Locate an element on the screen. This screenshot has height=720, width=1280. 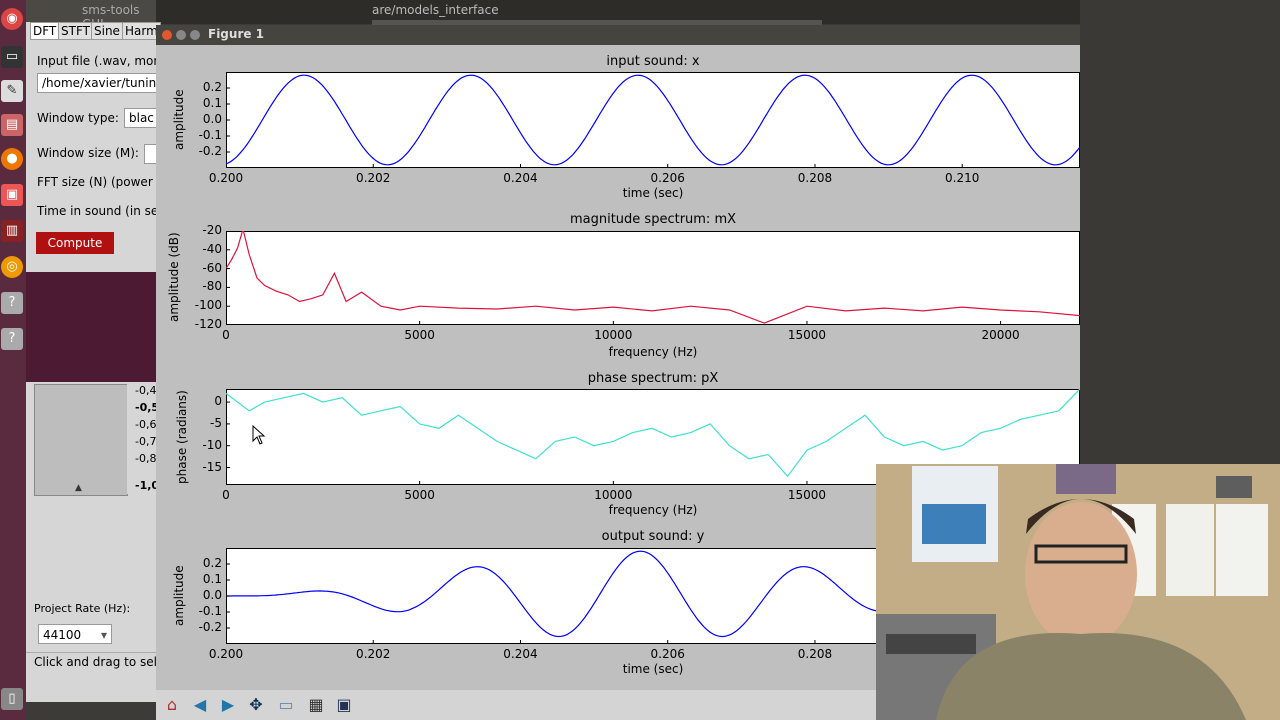
input-file-label: Input file (.wav, mon is located at coordinates (99, 61).